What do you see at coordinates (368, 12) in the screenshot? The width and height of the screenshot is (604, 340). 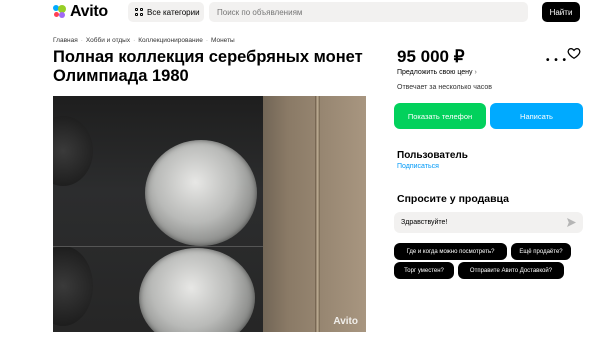 I see `search-input: Поиск по объявлениям` at bounding box center [368, 12].